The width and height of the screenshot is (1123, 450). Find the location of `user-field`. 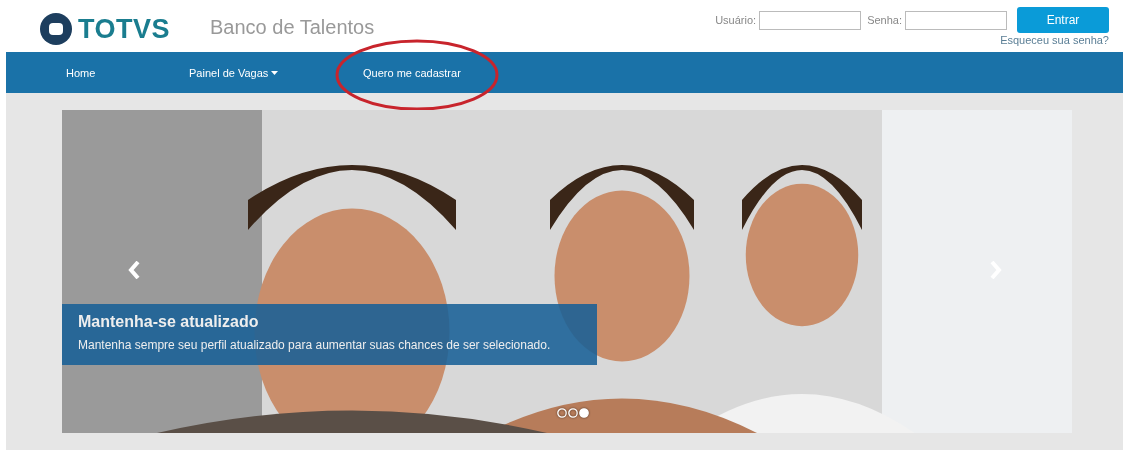

user-field is located at coordinates (810, 20).